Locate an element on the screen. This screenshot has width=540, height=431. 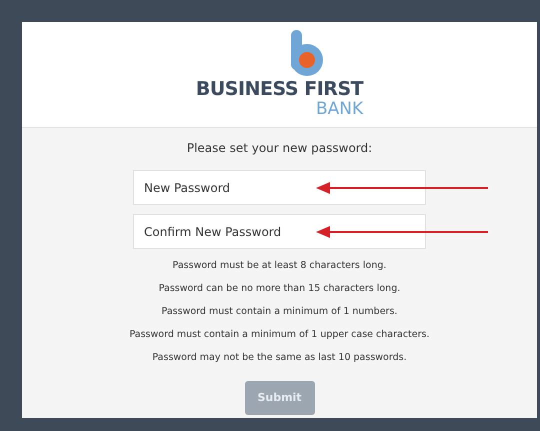
prompt-text: Please set your new password: is located at coordinates (279, 148).